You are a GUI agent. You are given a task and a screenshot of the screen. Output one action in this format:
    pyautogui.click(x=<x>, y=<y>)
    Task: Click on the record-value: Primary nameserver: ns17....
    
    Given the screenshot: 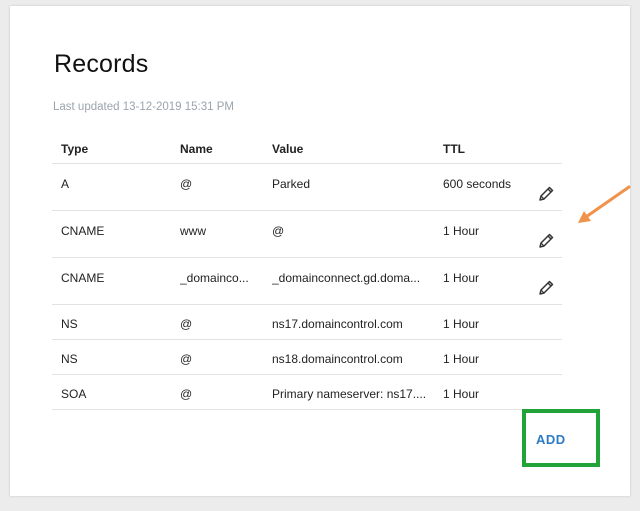 What is the action you would take?
    pyautogui.click(x=349, y=394)
    